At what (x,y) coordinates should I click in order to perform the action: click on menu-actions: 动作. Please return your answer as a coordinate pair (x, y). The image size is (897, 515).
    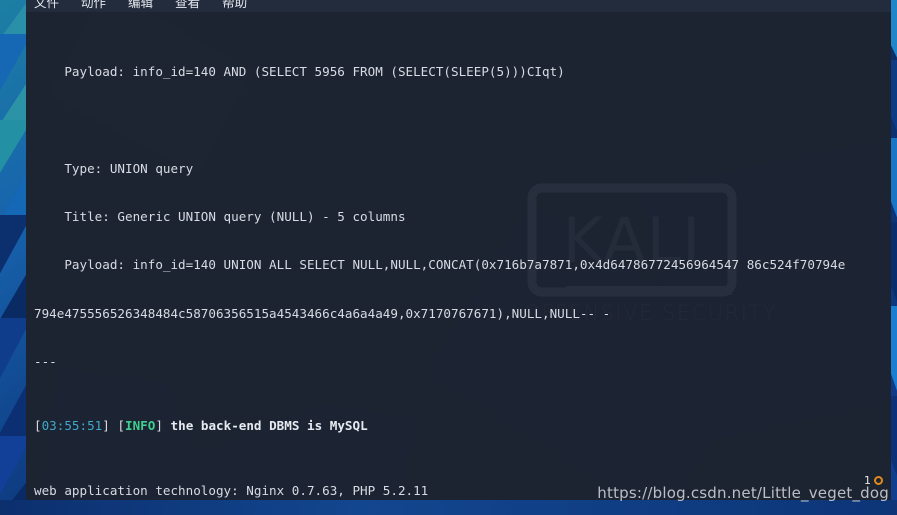
    Looking at the image, I should click on (93, 6).